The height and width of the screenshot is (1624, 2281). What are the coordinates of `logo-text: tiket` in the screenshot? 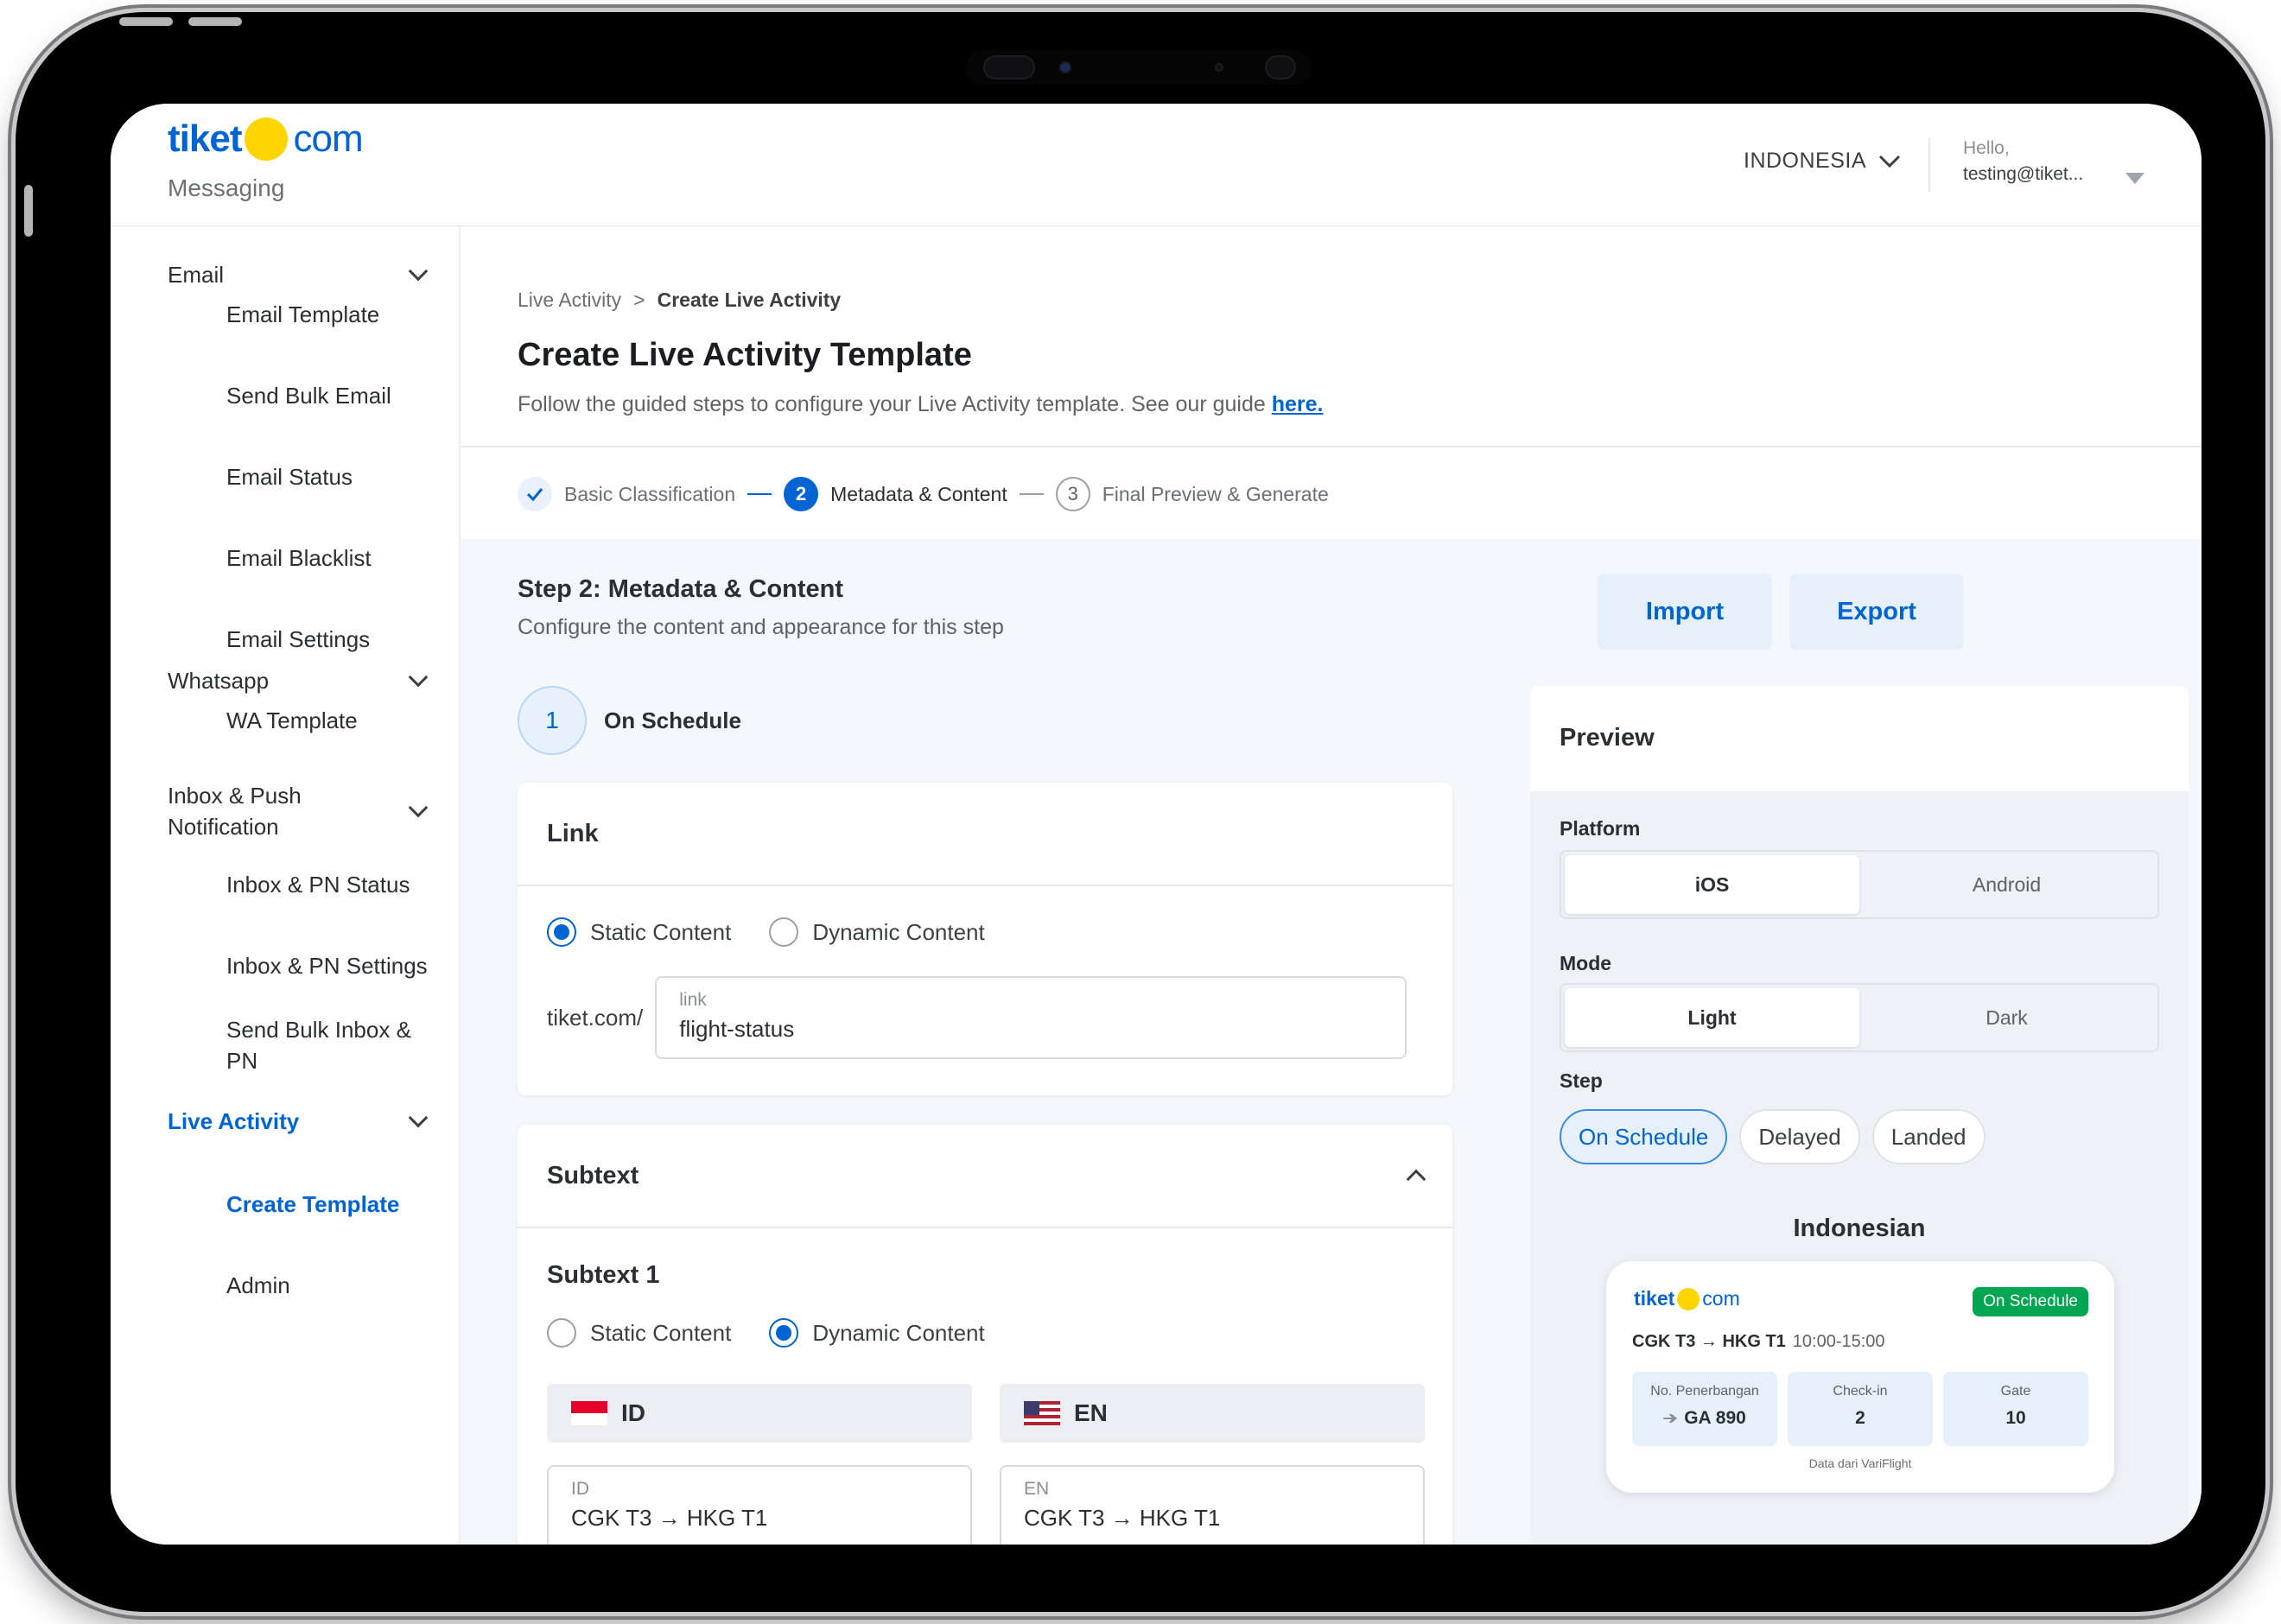 It's located at (1654, 1298).